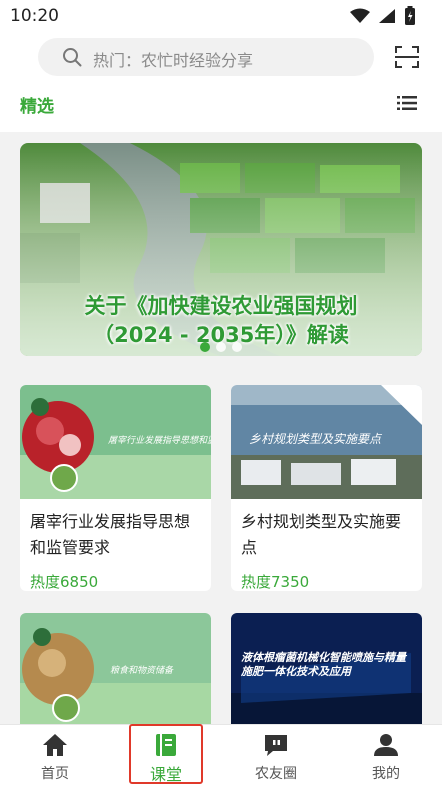 This screenshot has height=786, width=442. I want to click on course-card: 乡村规划类型及实施要点 乡村规划类型及实施要点 热度7350, so click(326, 488).